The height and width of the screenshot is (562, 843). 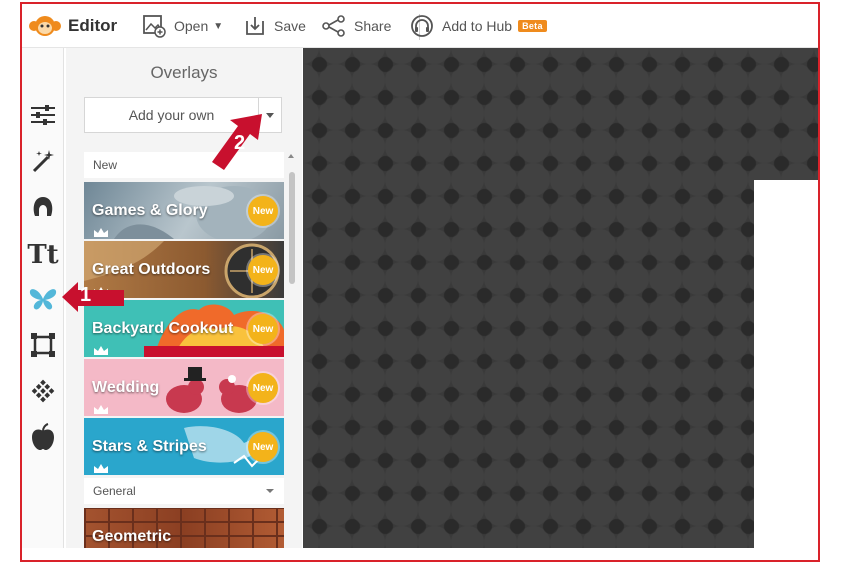 I want to click on chevron-down-icon, so click(x=270, y=491).